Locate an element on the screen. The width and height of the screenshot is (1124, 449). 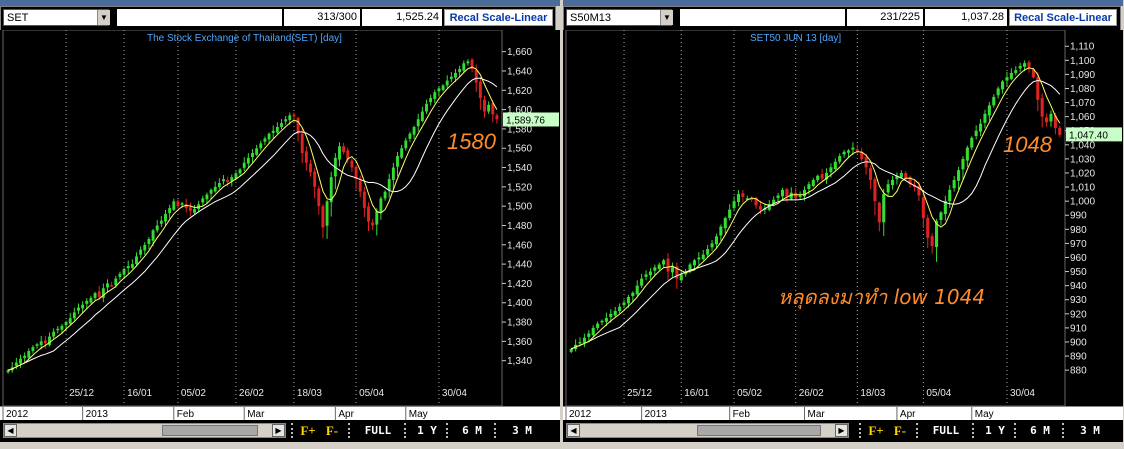
x-tick-label: 18/03 is located at coordinates (309, 393).